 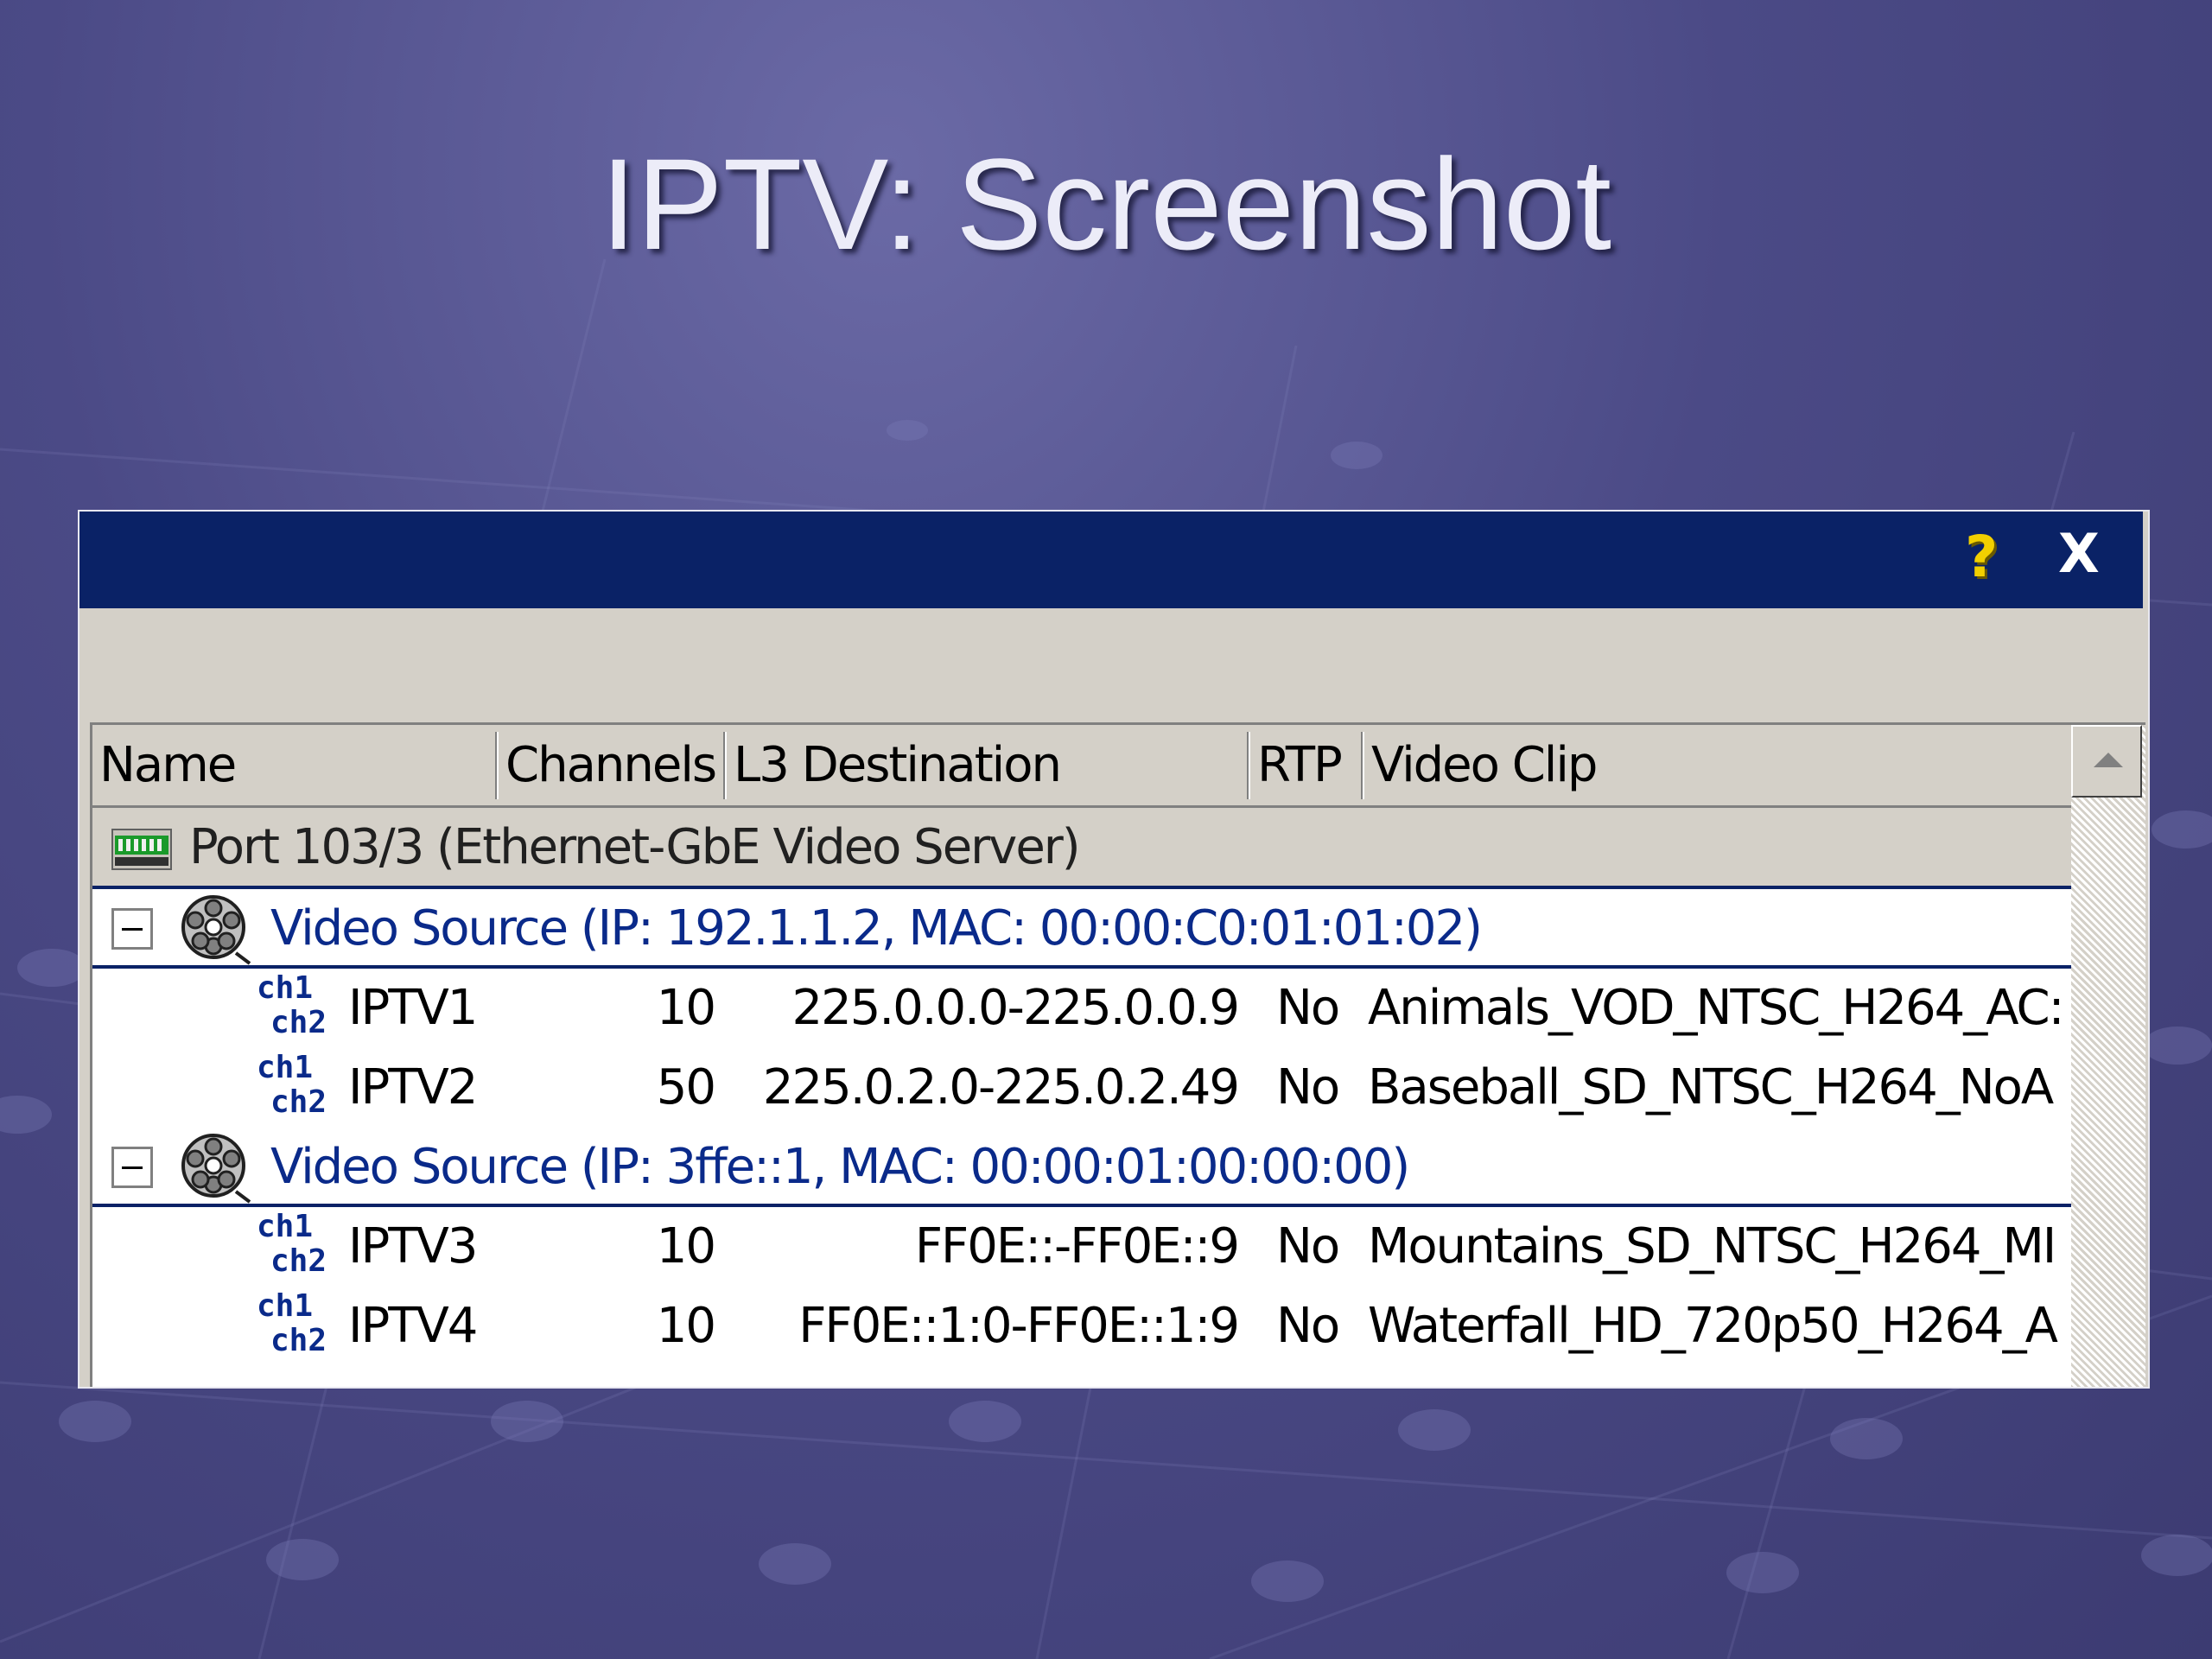 I want to click on help-button: ?, so click(x=1981, y=557).